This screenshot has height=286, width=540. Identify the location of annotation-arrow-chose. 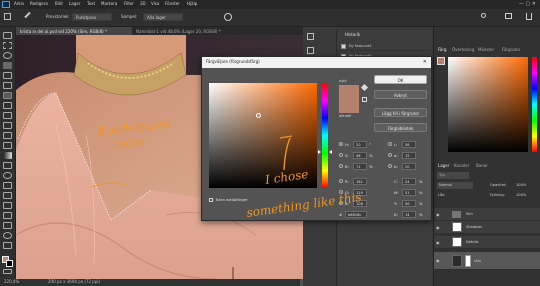
(287, 154).